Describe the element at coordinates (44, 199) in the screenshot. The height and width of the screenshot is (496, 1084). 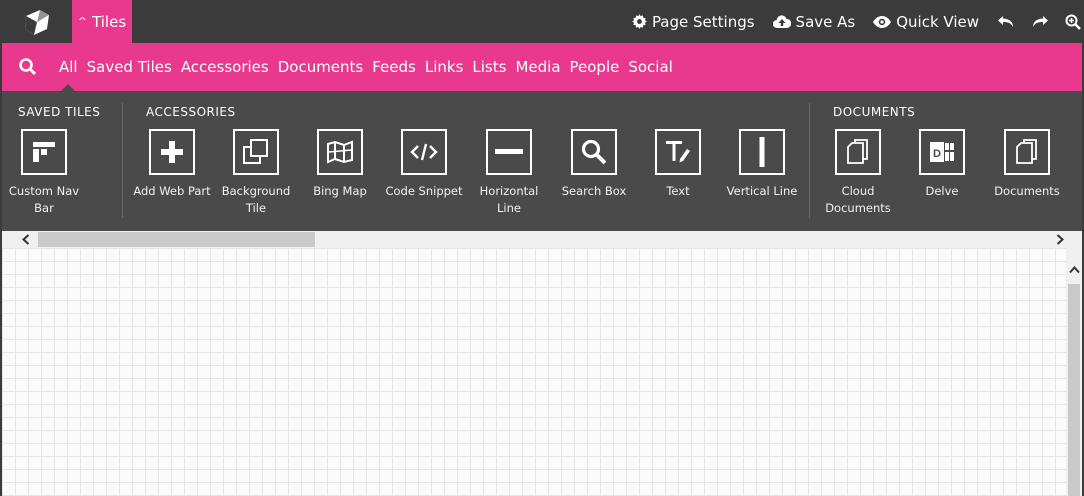
I see `tile-label: Custom Nav Bar` at that location.